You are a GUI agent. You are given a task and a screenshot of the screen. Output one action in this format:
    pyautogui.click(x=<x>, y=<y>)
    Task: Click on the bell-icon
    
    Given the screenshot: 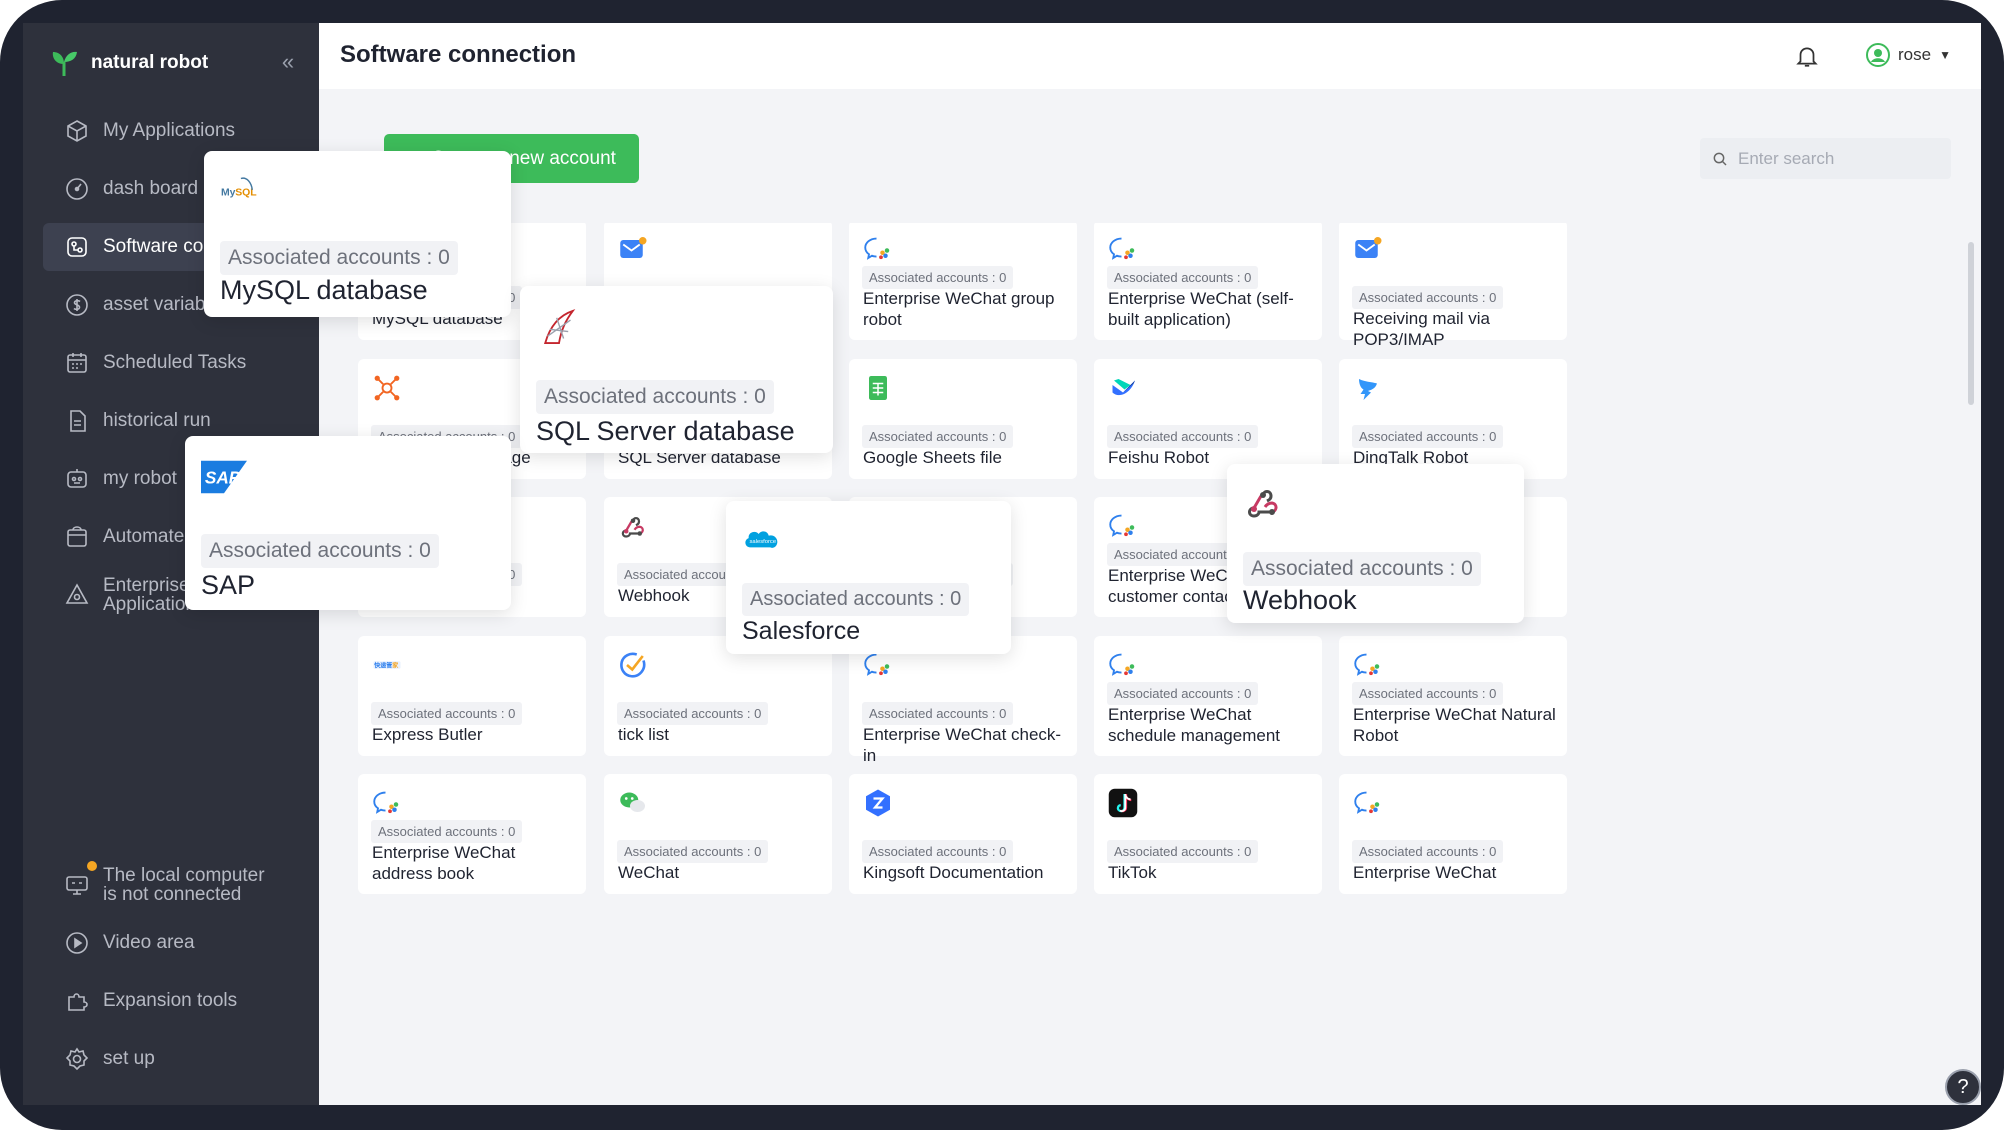 What is the action you would take?
    pyautogui.click(x=1807, y=56)
    